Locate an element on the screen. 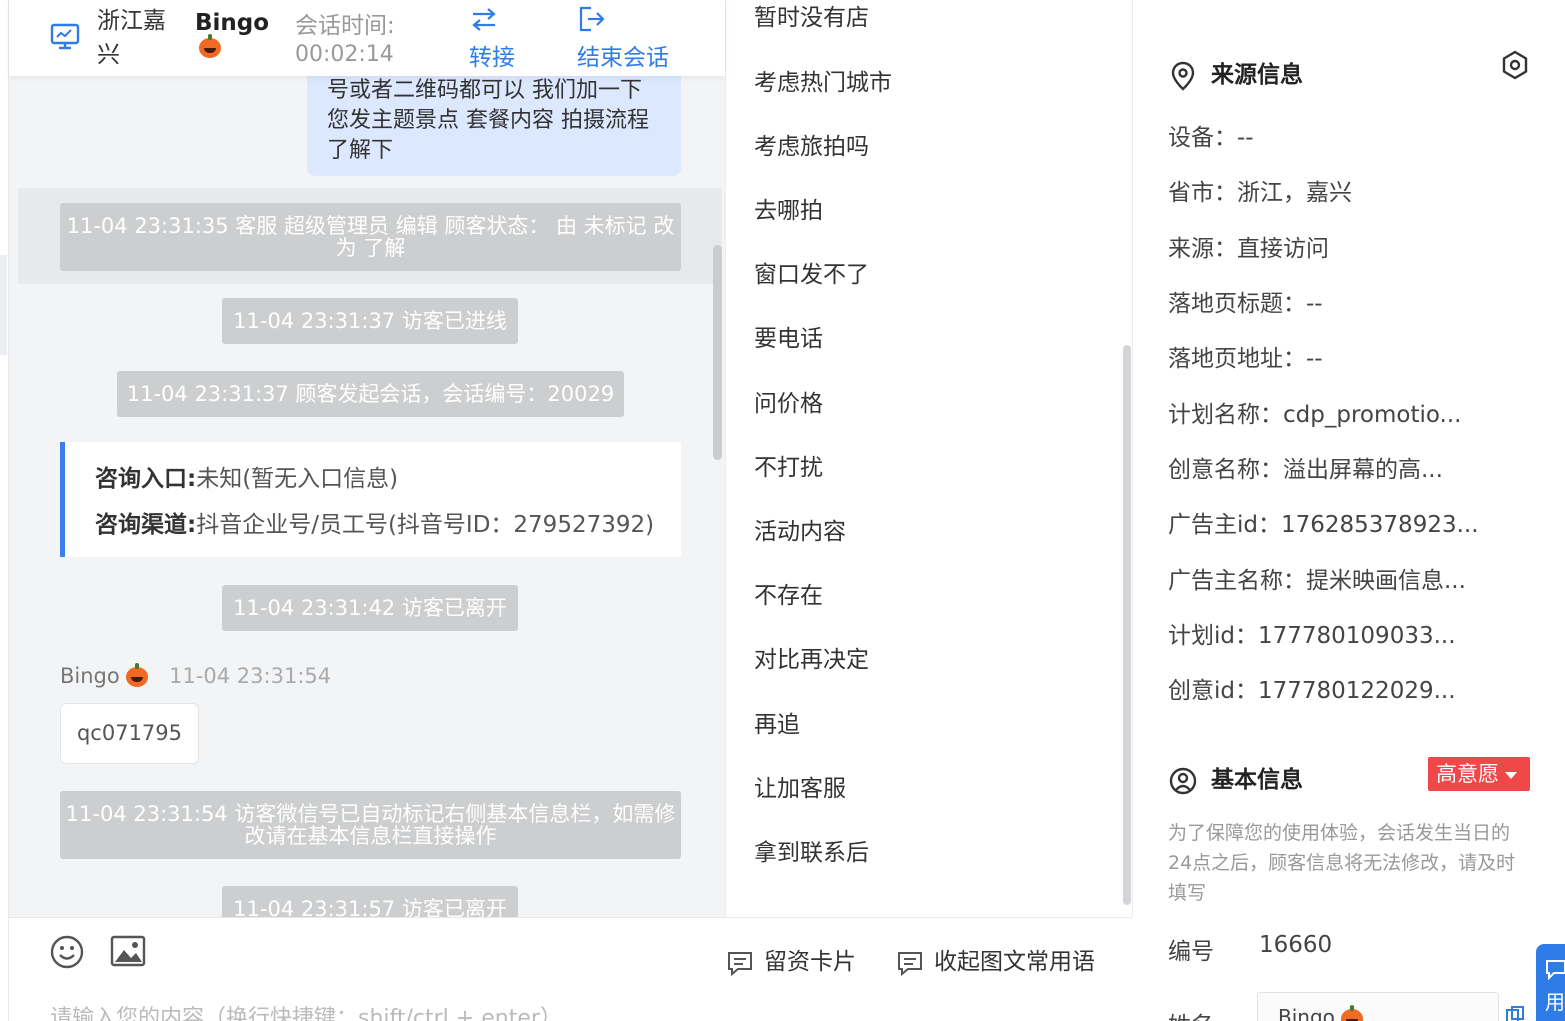 Image resolution: width=1565 pixels, height=1021 pixels. source-item: 来源：直接访问 is located at coordinates (1248, 249).